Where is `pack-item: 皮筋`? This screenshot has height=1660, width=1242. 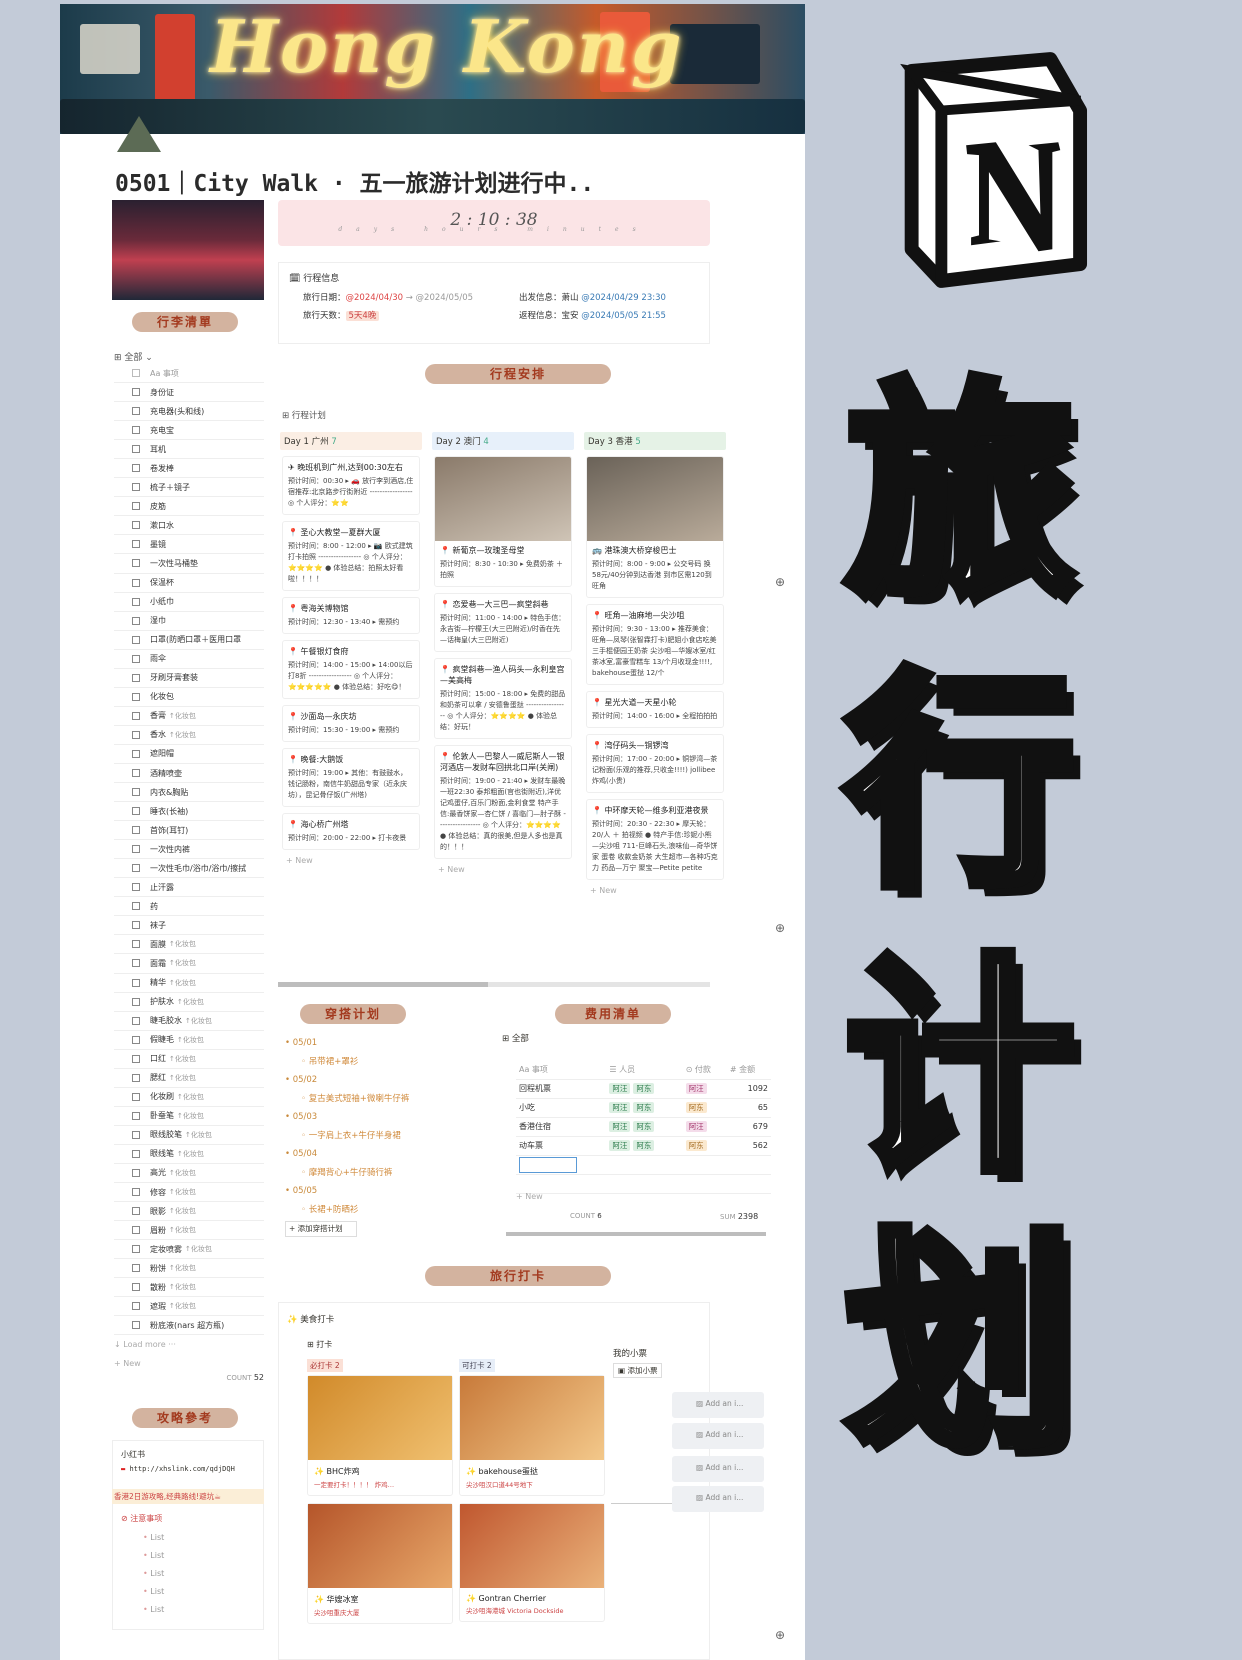
pack-item: 皮筋 is located at coordinates (189, 507).